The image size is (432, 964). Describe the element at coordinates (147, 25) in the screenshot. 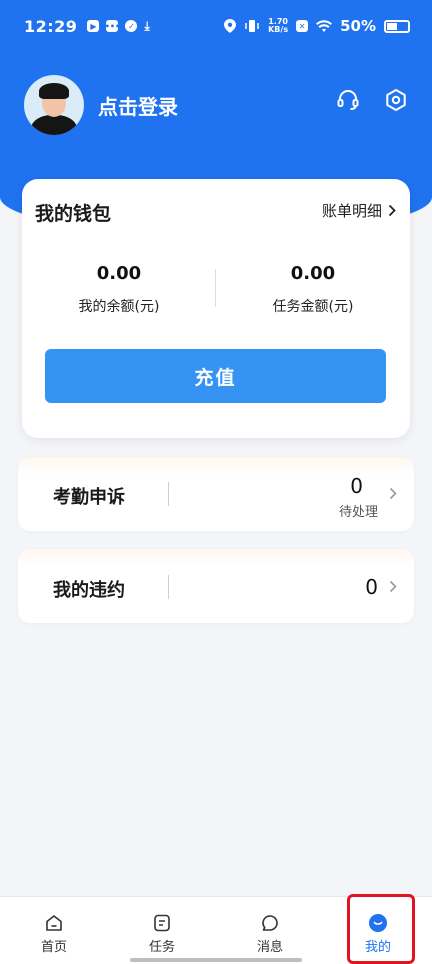

I see `download-icon: ⤓` at that location.